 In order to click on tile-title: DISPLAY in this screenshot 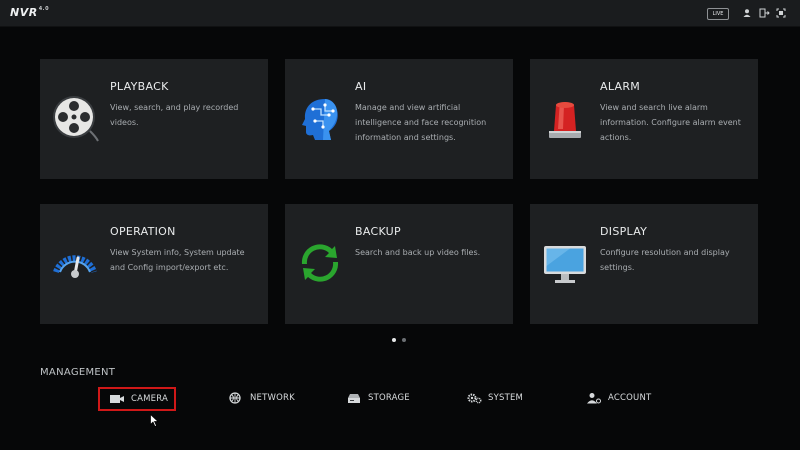, I will do `click(624, 231)`.